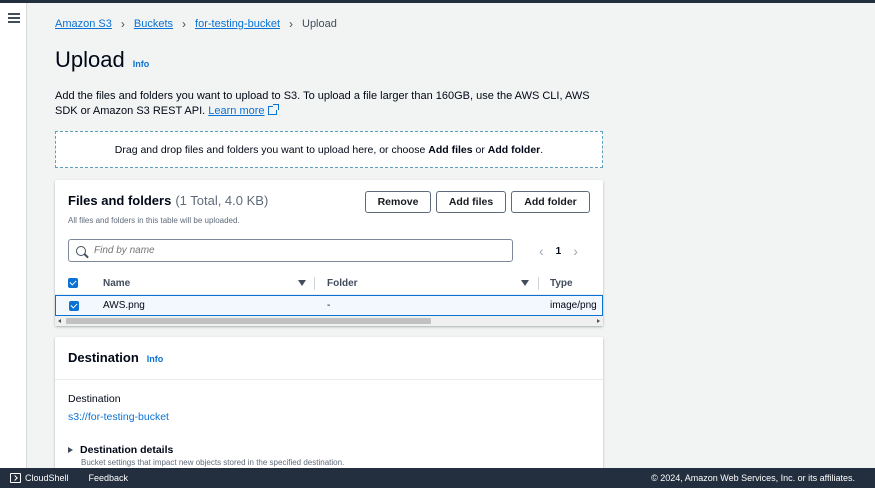 This screenshot has width=875, height=488. What do you see at coordinates (14, 18) in the screenshot?
I see `hamburger-icon` at bounding box center [14, 18].